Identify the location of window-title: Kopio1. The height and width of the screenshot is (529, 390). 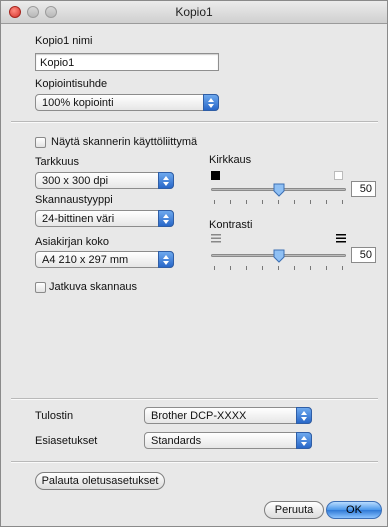
(194, 12).